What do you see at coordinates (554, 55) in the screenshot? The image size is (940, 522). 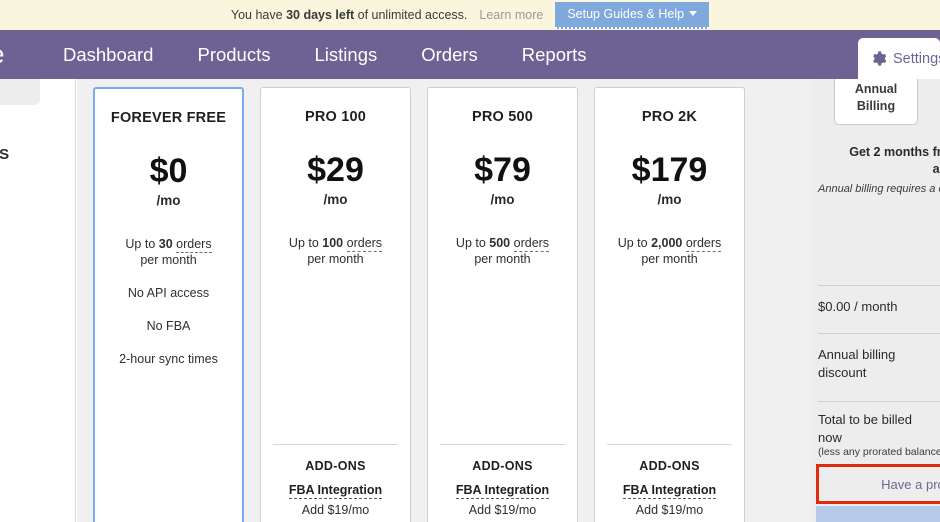 I see `nav-item-reports: Reports` at bounding box center [554, 55].